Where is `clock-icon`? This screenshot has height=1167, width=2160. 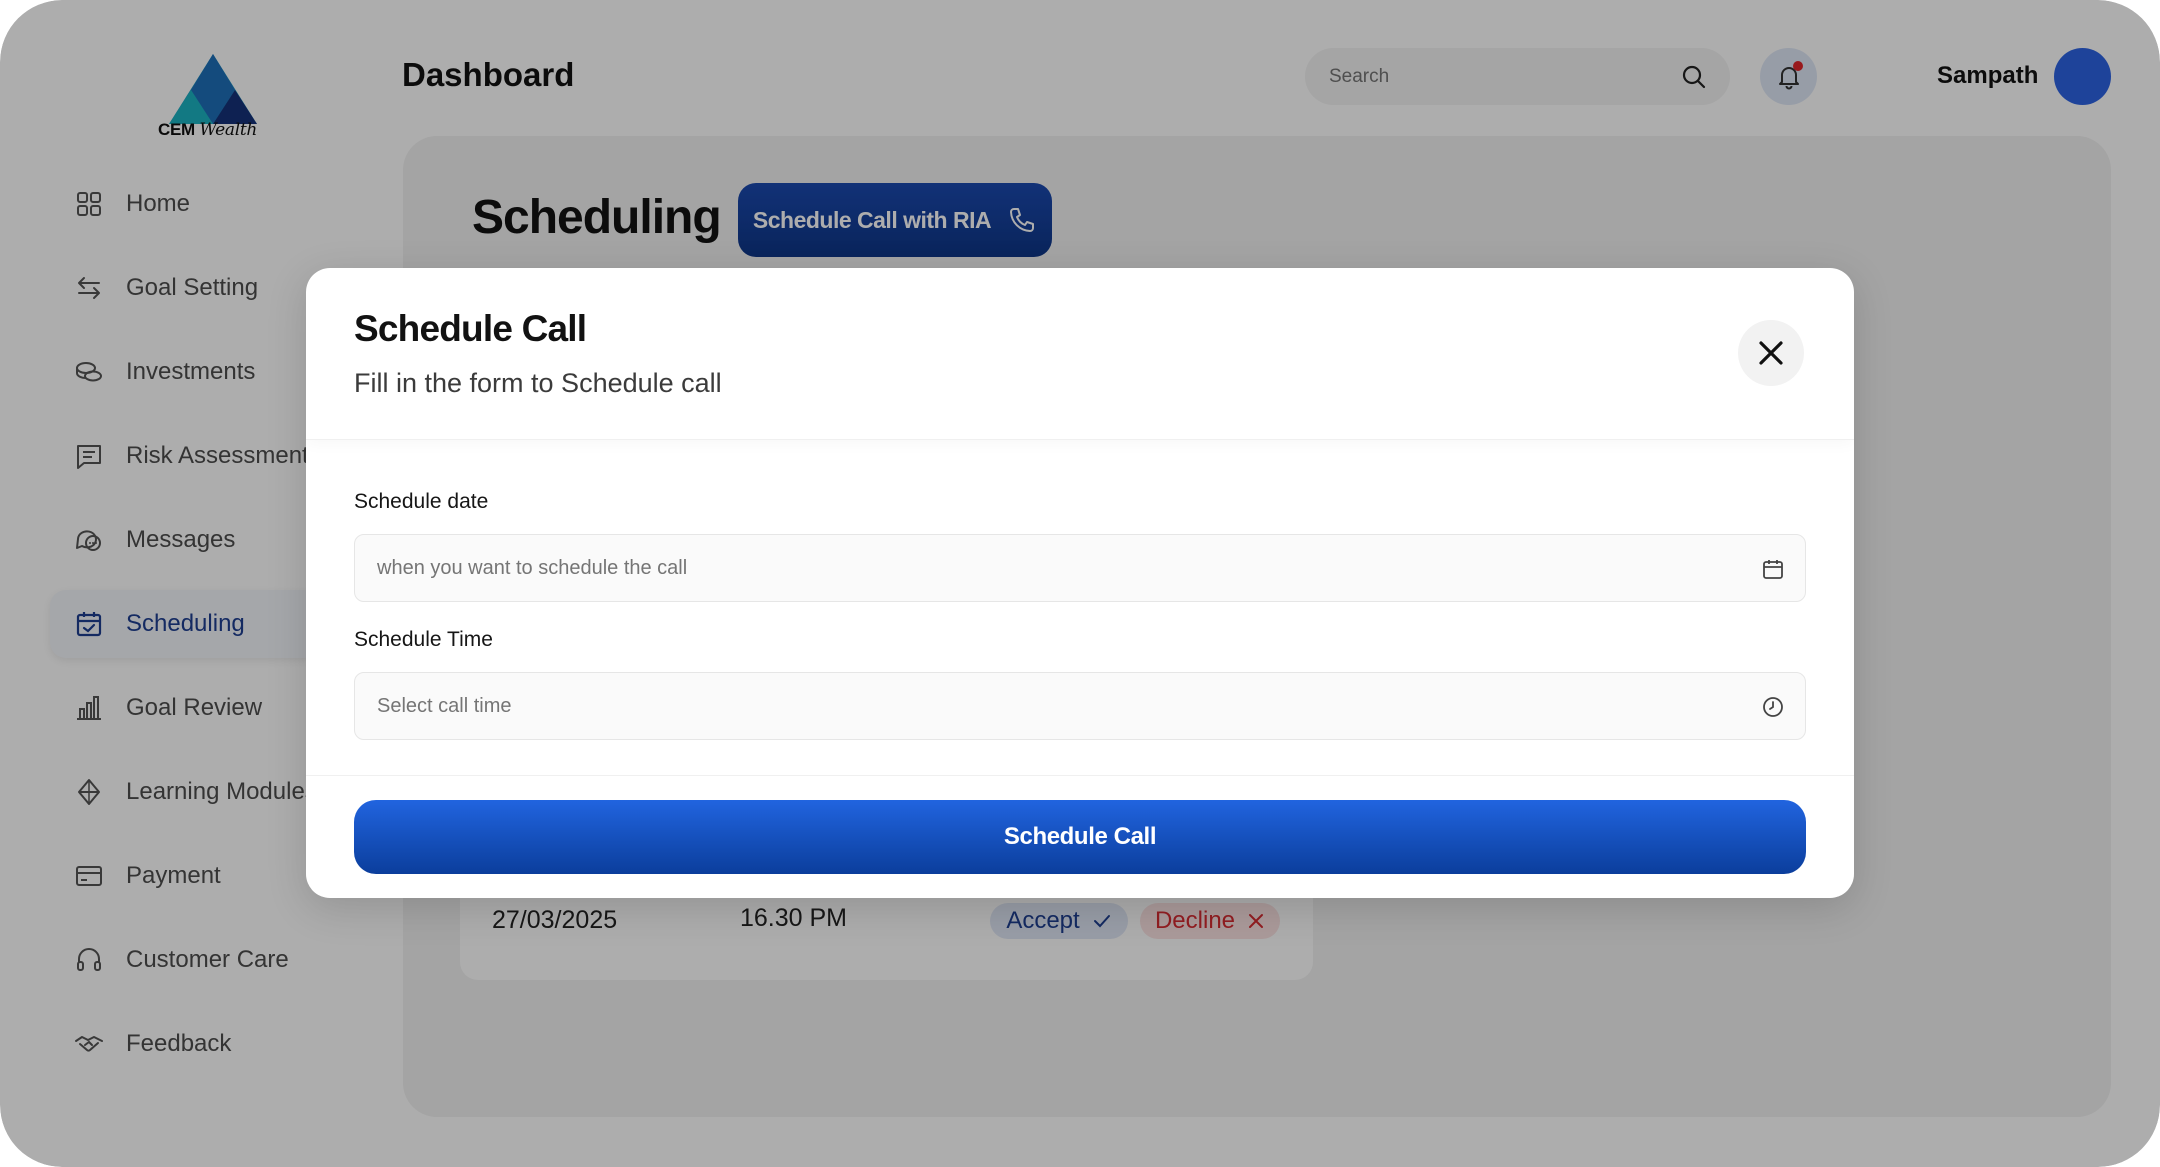
clock-icon is located at coordinates (1773, 707).